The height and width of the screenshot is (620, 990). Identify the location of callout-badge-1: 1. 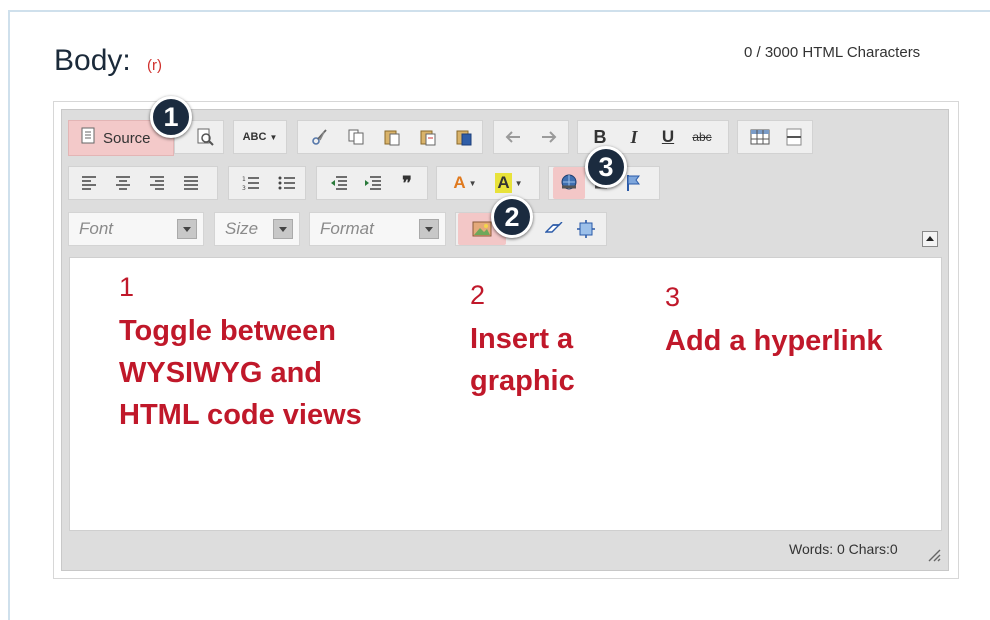
(171, 117).